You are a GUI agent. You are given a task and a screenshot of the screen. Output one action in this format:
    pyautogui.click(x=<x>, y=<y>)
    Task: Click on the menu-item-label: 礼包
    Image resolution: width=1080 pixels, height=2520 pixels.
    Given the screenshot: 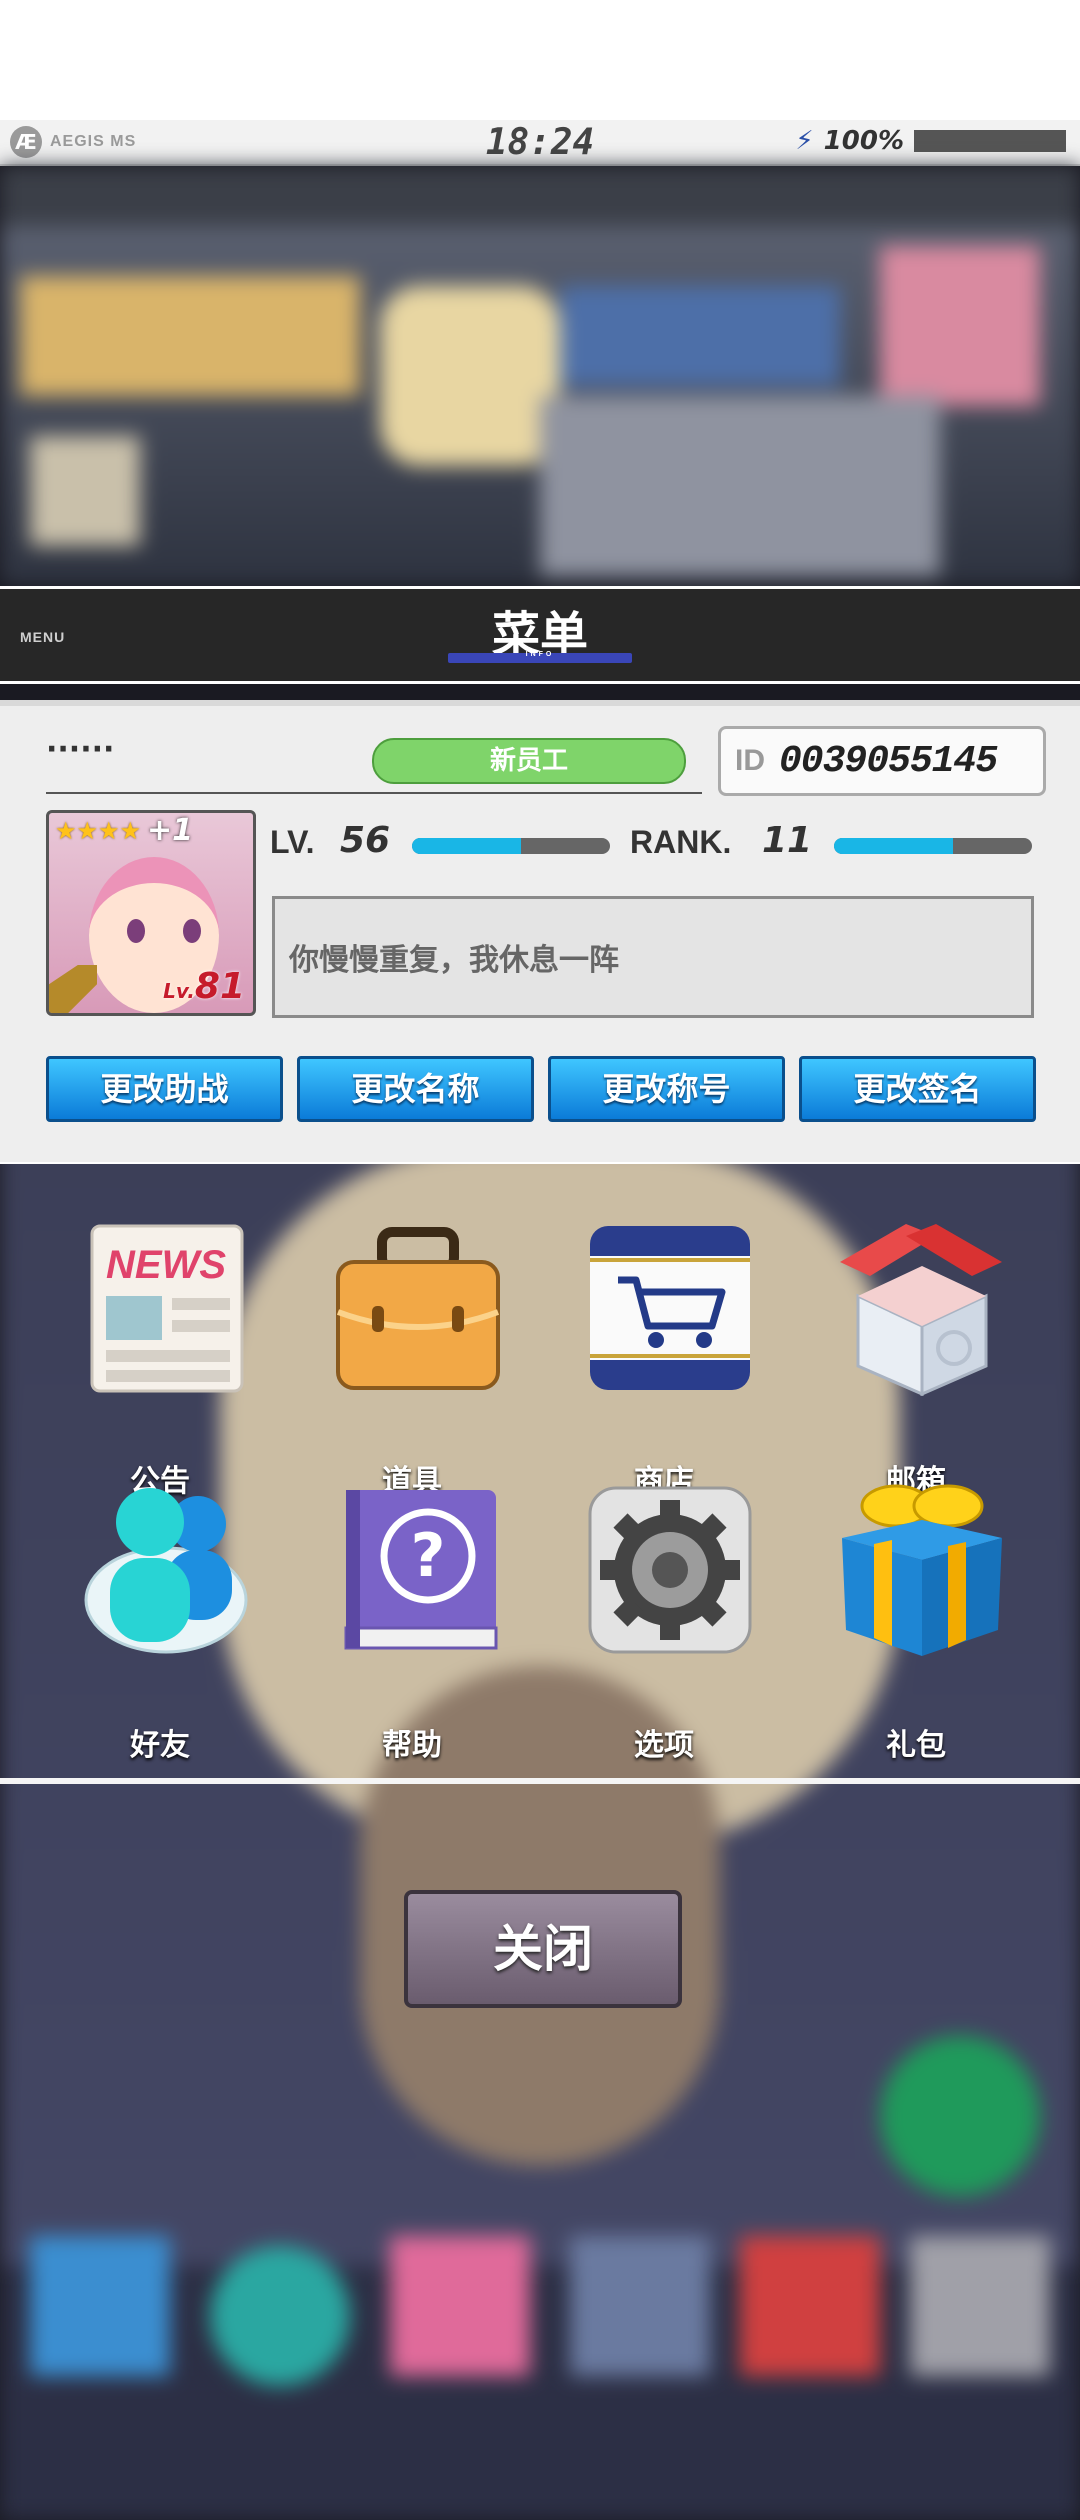 What is the action you would take?
    pyautogui.click(x=916, y=1745)
    